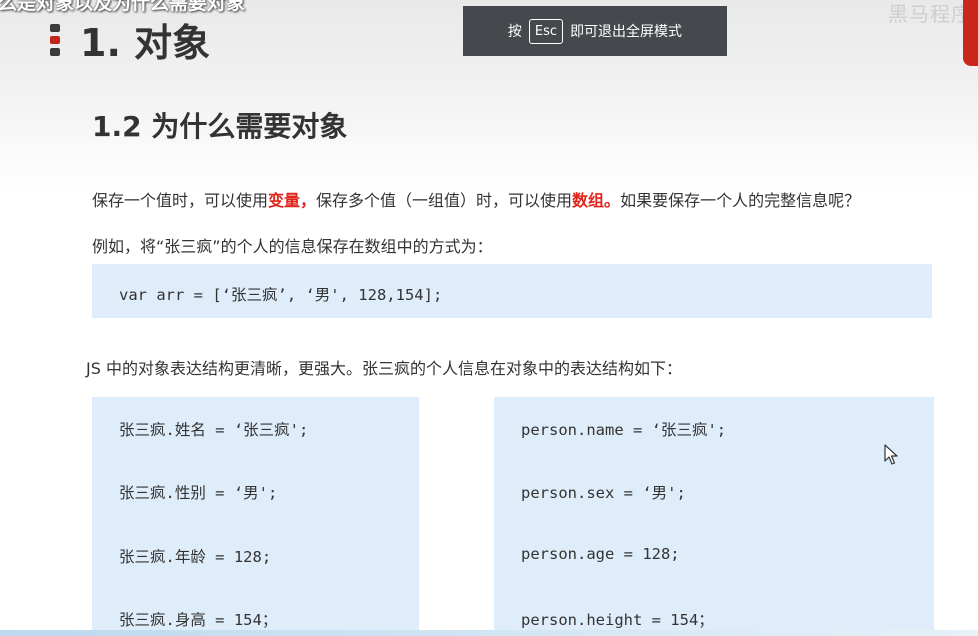 The image size is (978, 636). I want to click on mouse-cursor-icon, so click(891, 454).